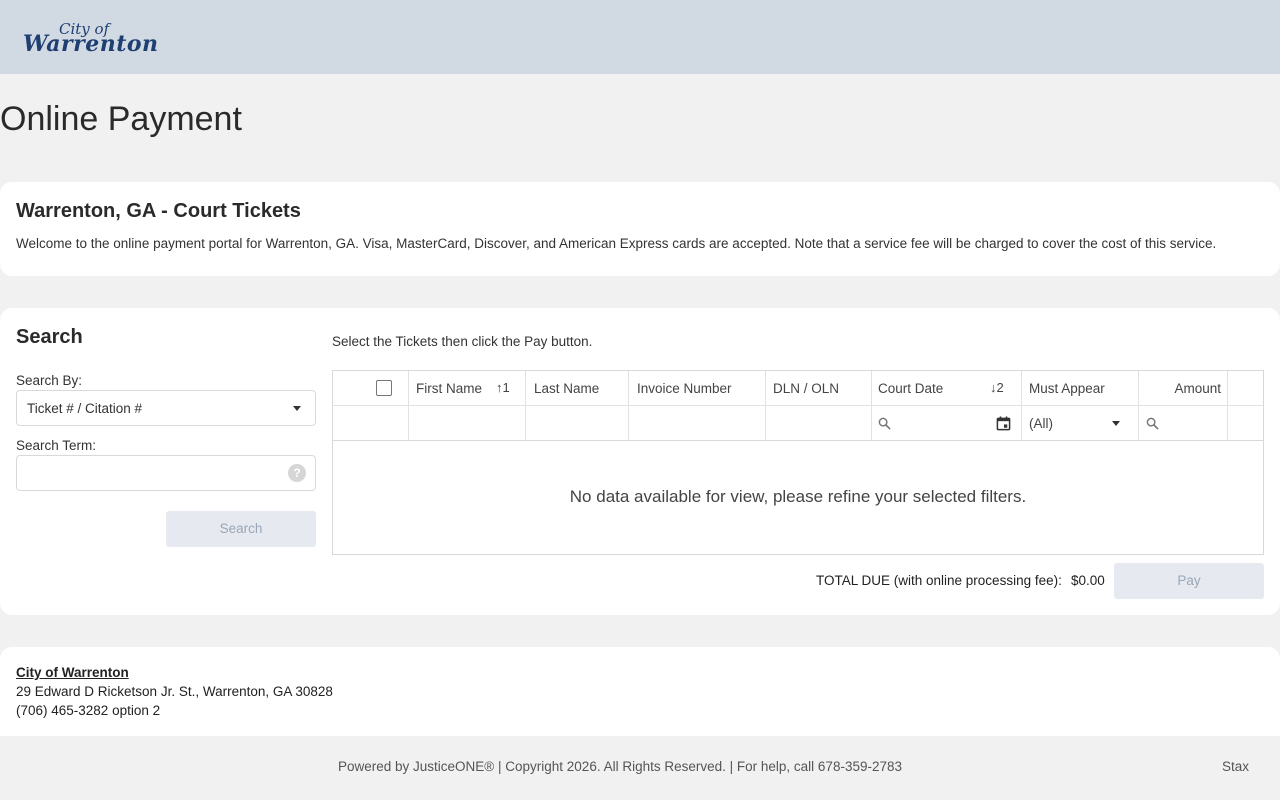  What do you see at coordinates (1080, 423) in the screenshot?
I see `filter-must-appear-select: (All)` at bounding box center [1080, 423].